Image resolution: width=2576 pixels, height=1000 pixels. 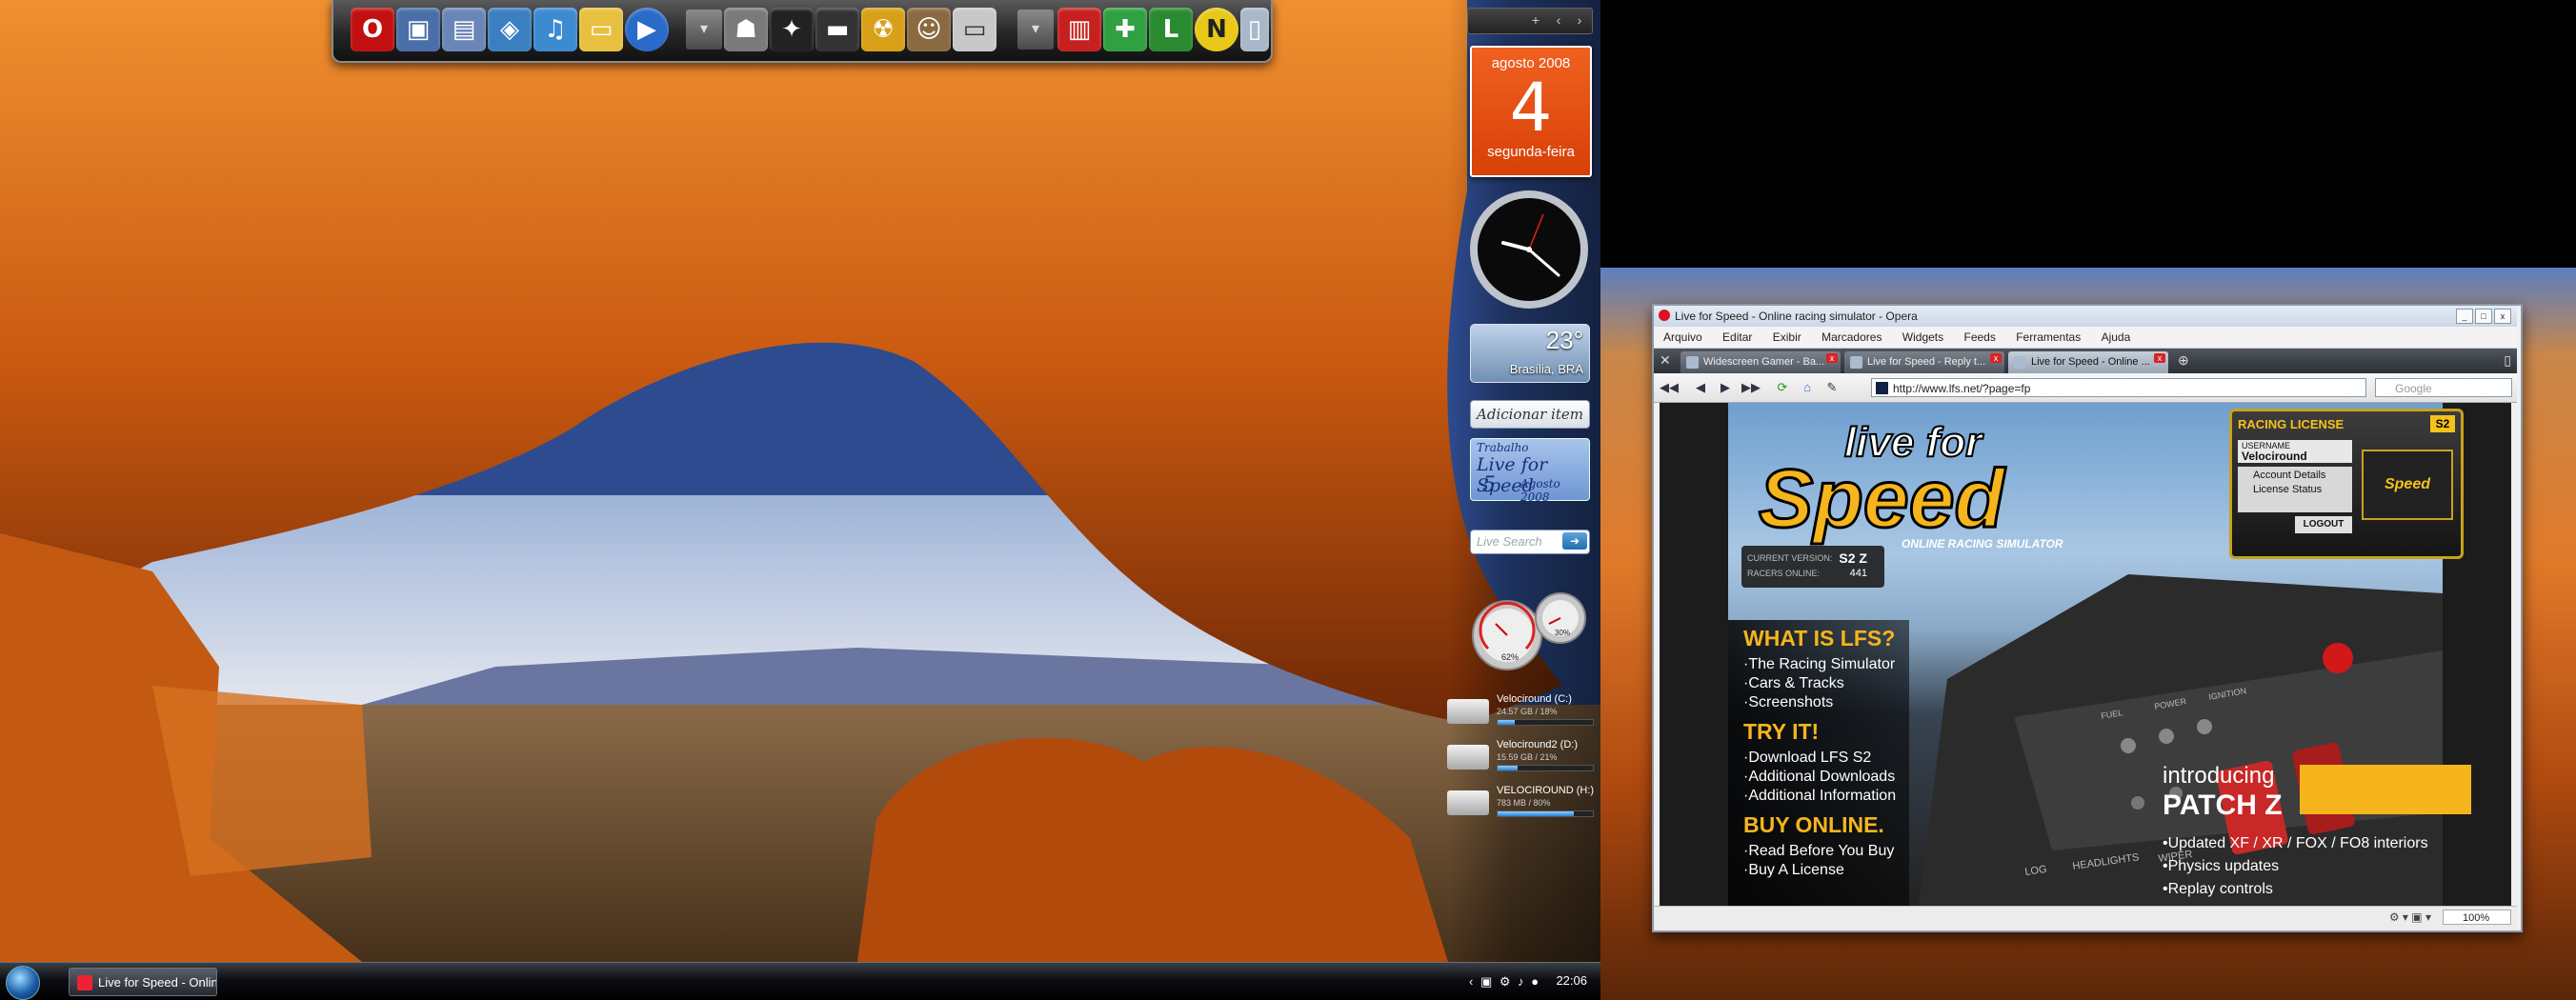 I want to click on search-placeholder: Google, so click(x=2413, y=388).